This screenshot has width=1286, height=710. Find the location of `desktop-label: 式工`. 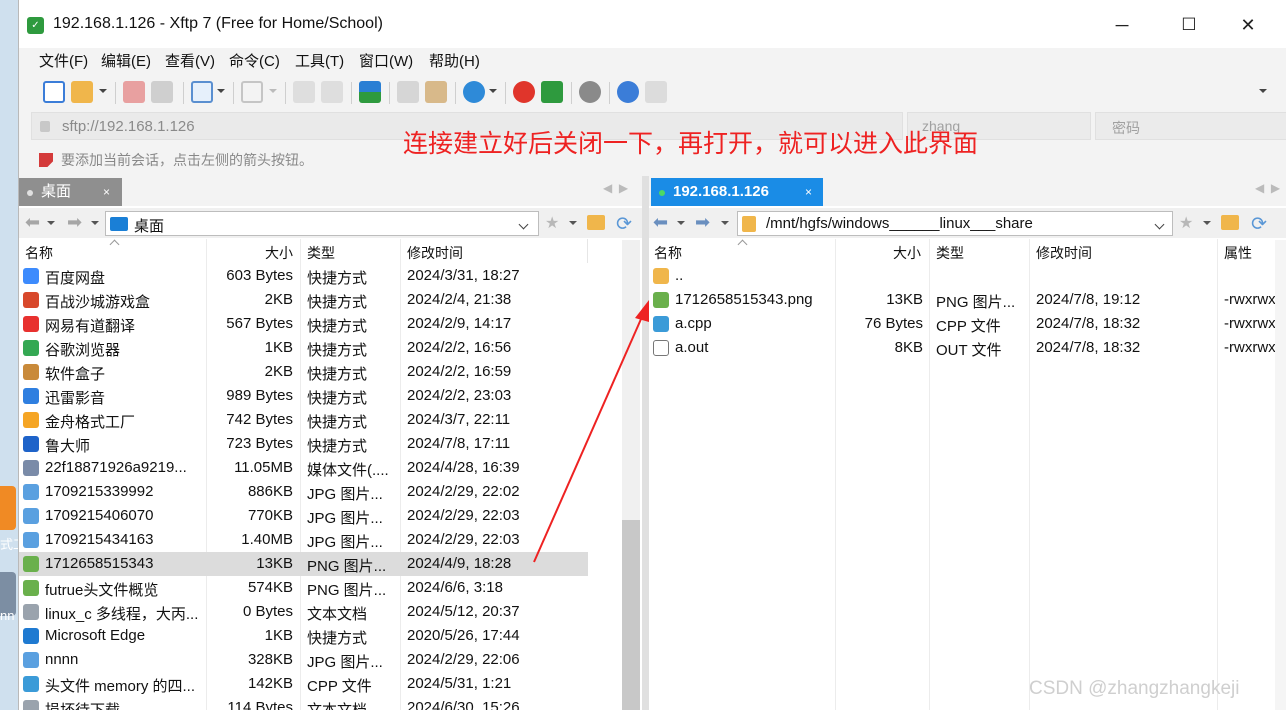

desktop-label: 式工 is located at coordinates (9, 544).